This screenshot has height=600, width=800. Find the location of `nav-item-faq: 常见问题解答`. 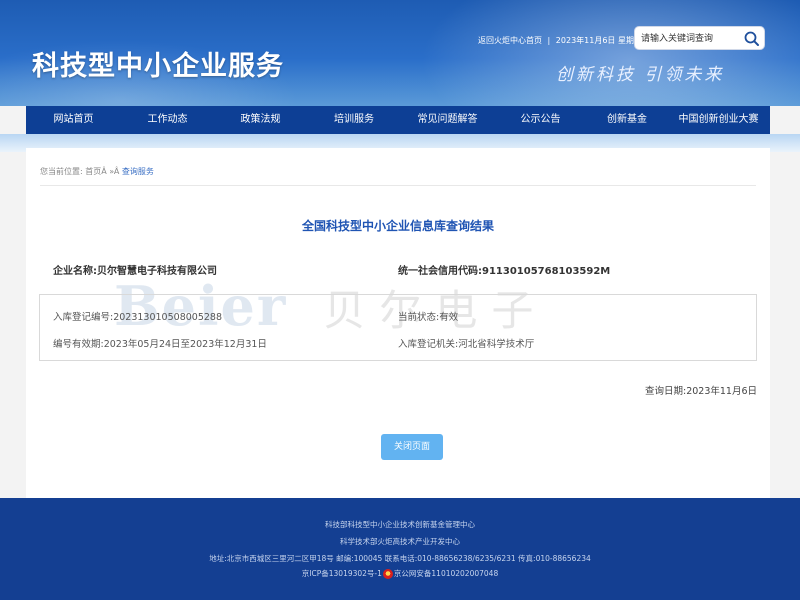

nav-item-faq: 常见问题解答 is located at coordinates (447, 120).